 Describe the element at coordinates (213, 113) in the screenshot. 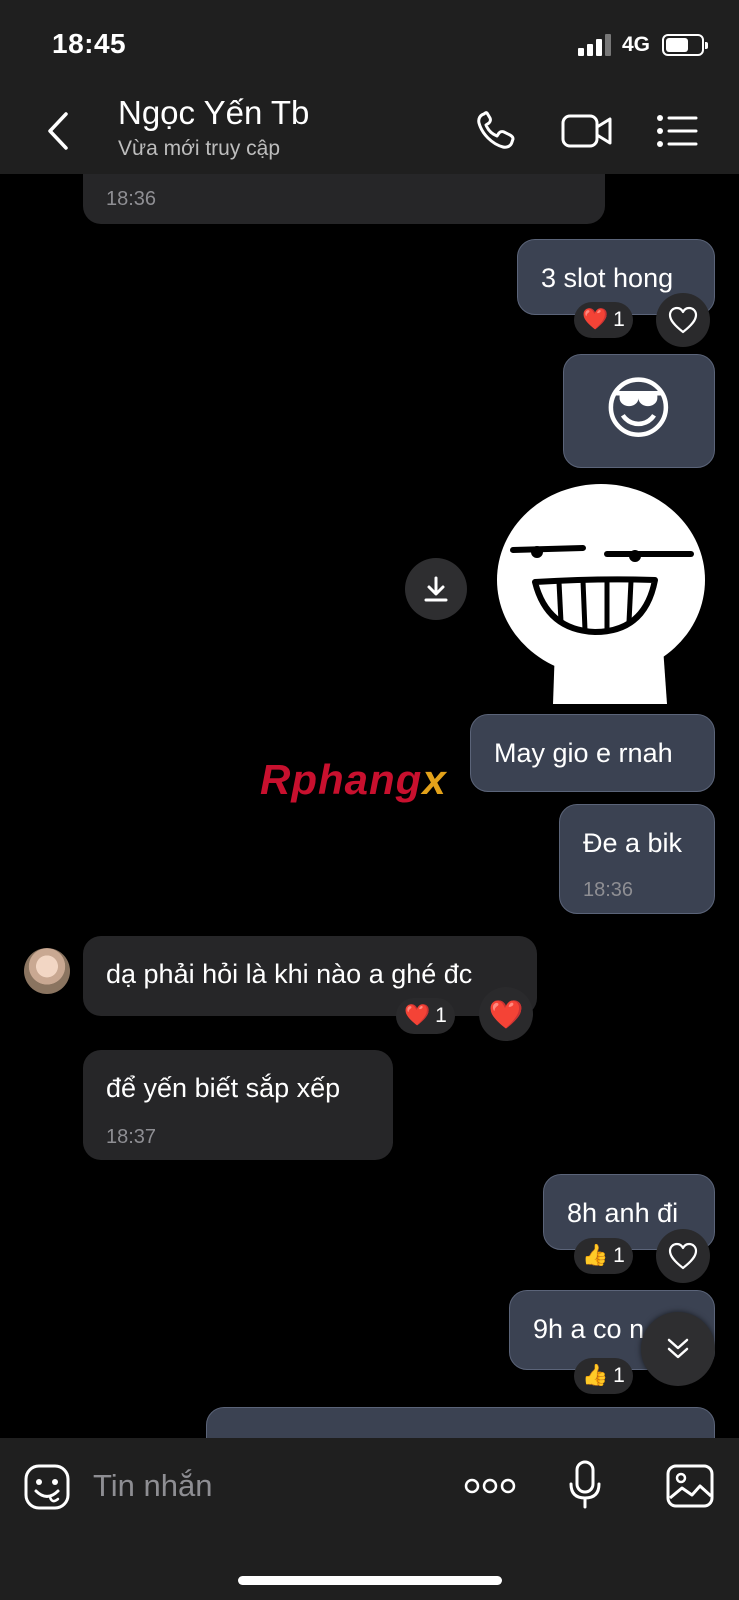

I see `contact-name: Ngọc Yến Tb` at that location.